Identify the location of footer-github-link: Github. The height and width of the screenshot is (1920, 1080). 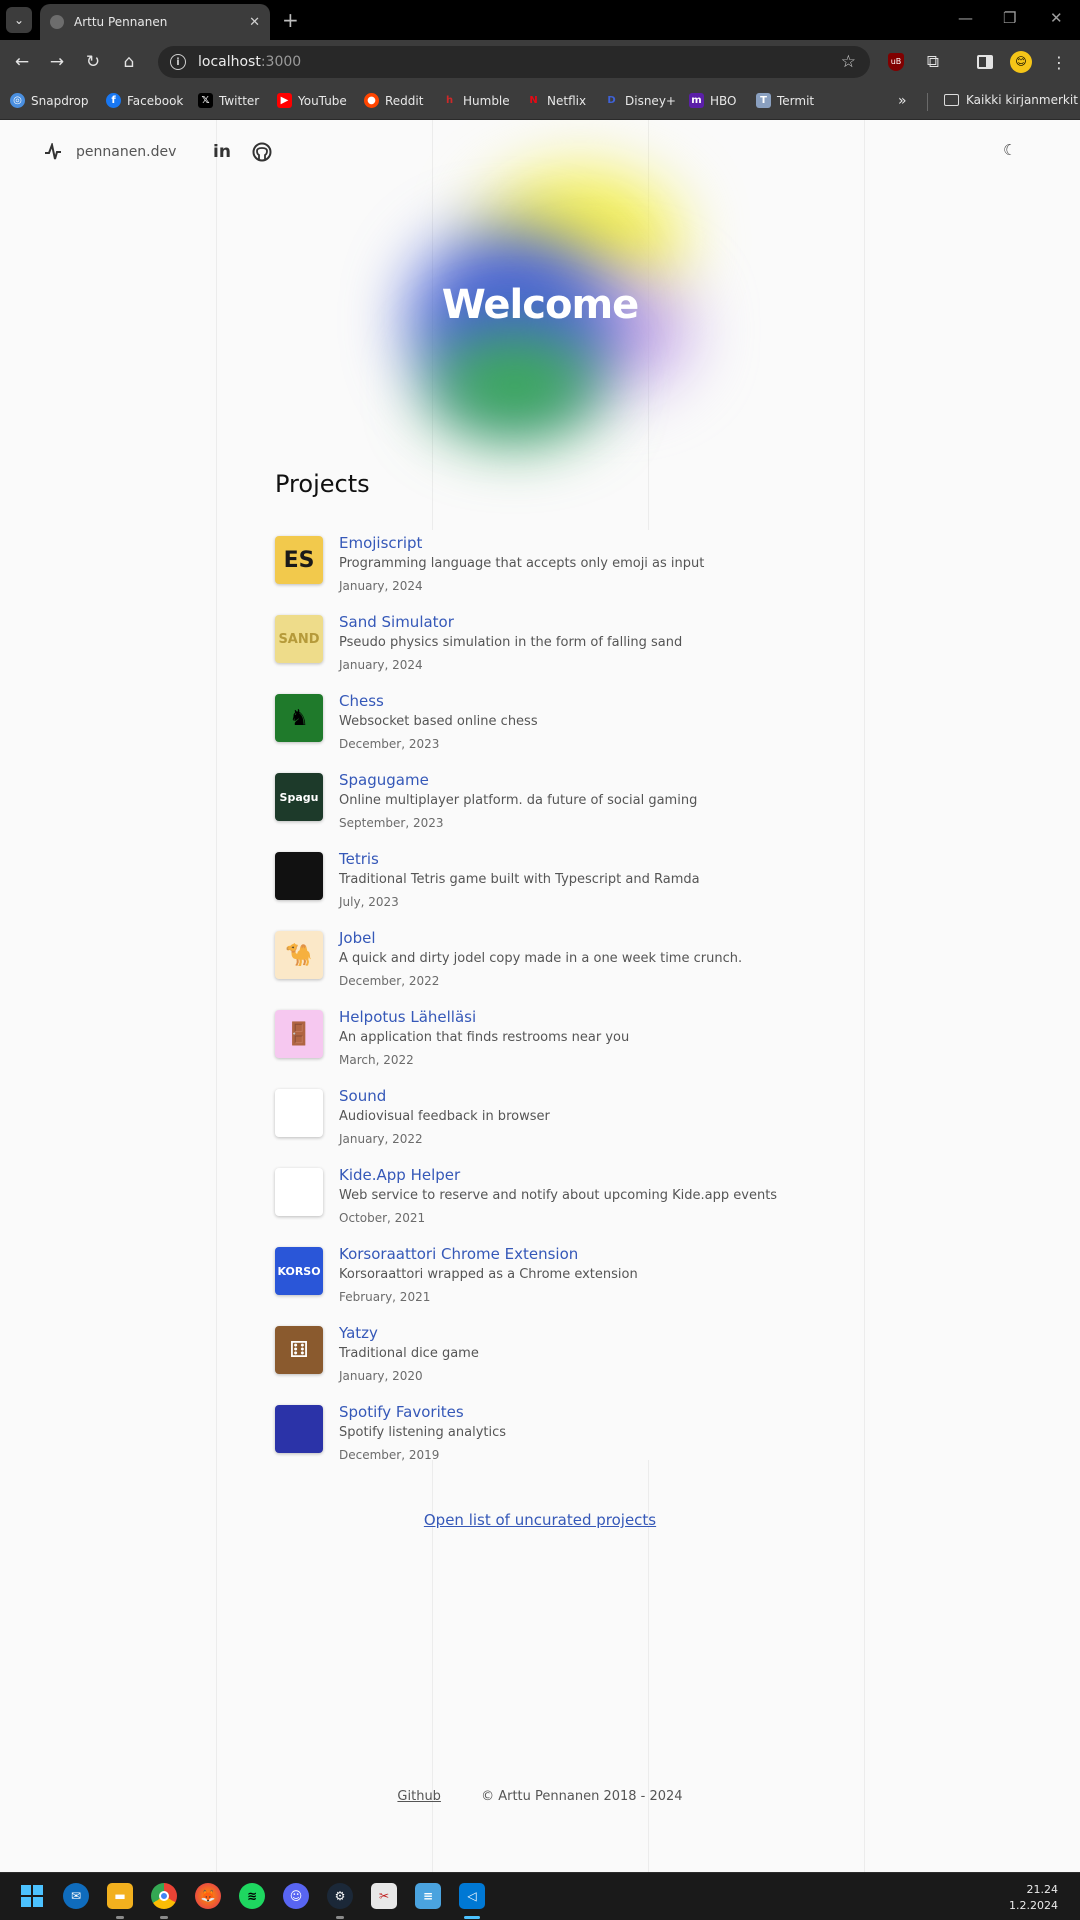
(419, 1796).